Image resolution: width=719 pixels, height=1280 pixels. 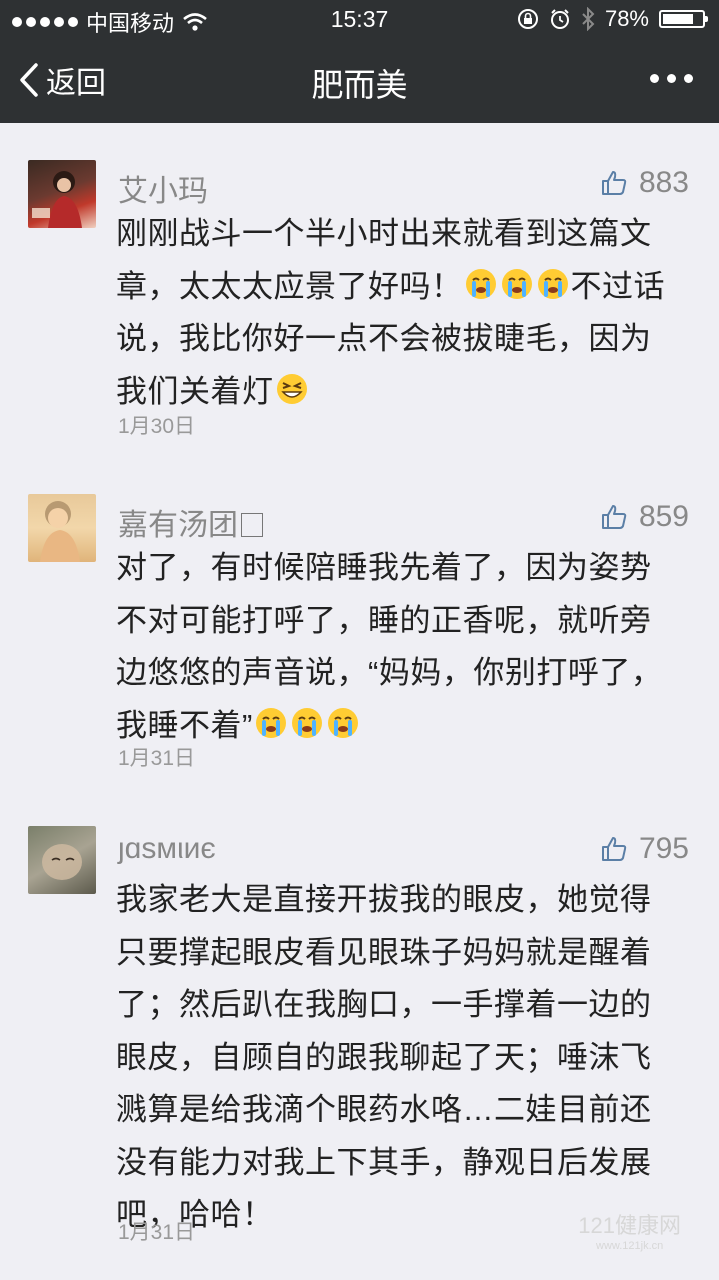 I want to click on like-button: 859, so click(x=645, y=517).